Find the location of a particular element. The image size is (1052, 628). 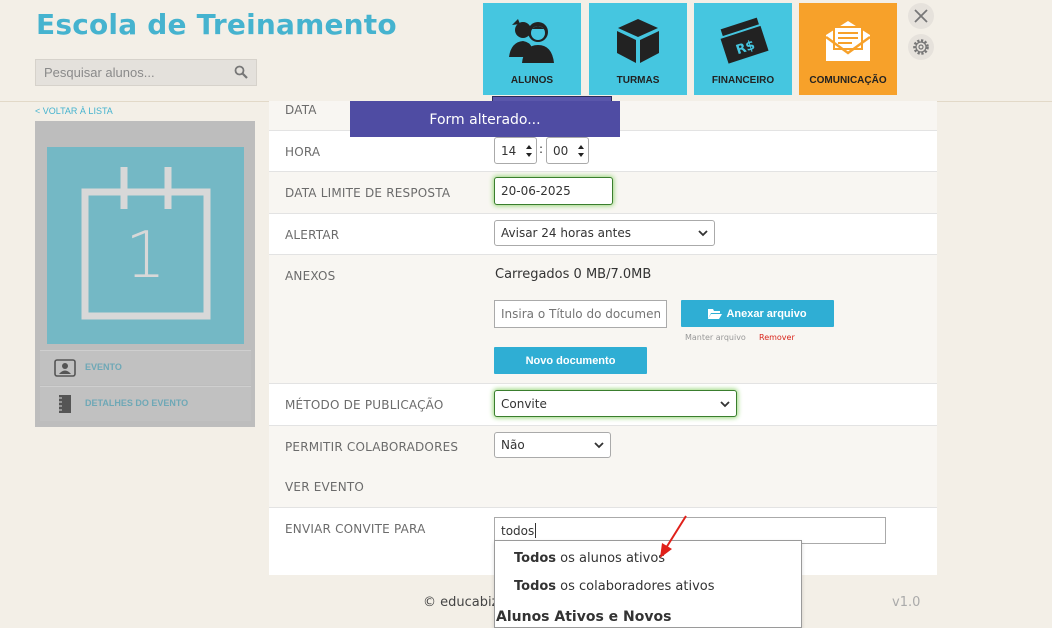

event-sidebar: 1 EVENTO DETALHES DO EVENTO is located at coordinates (145, 274).